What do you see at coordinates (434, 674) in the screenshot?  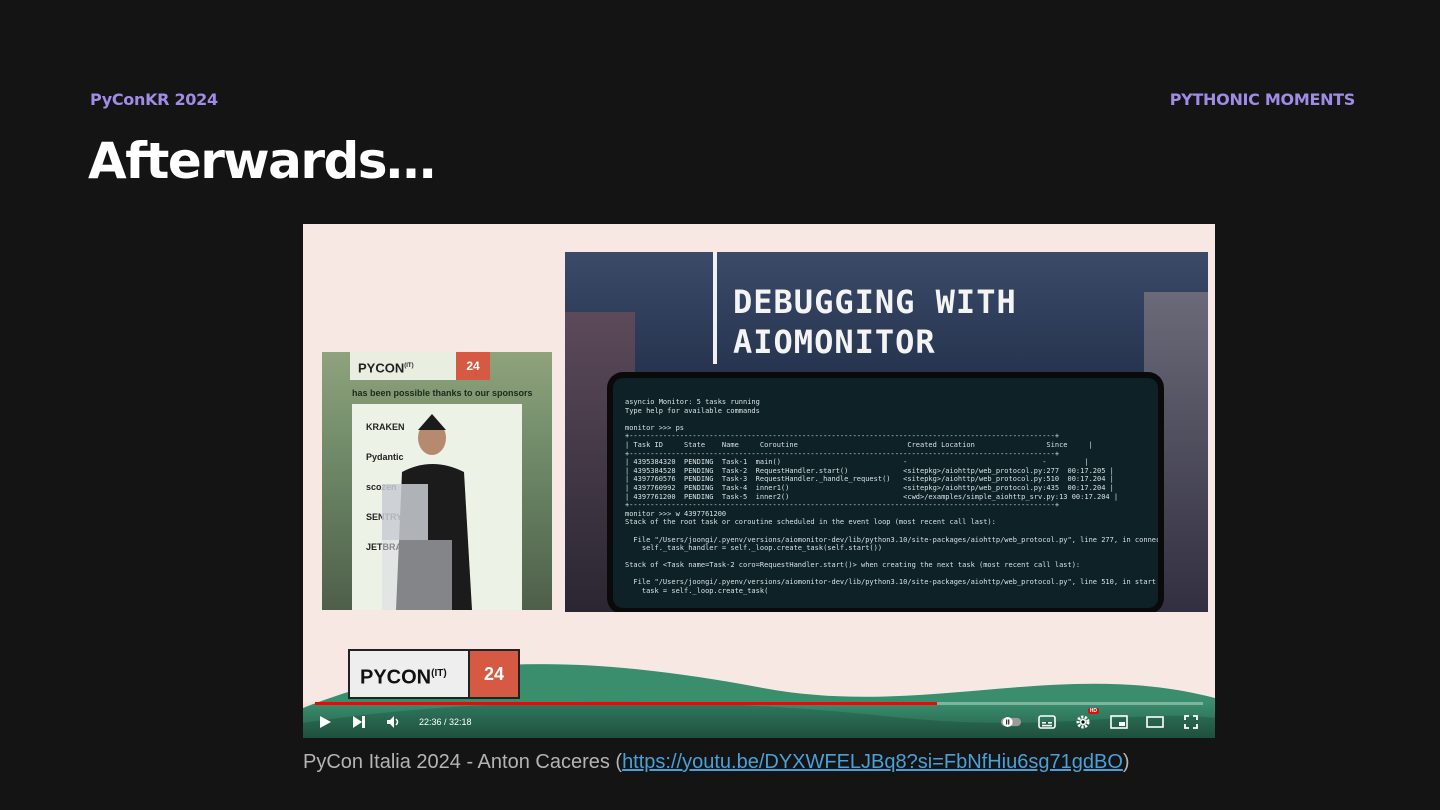 I see `pycon-logo: PYCON(IT) 24` at bounding box center [434, 674].